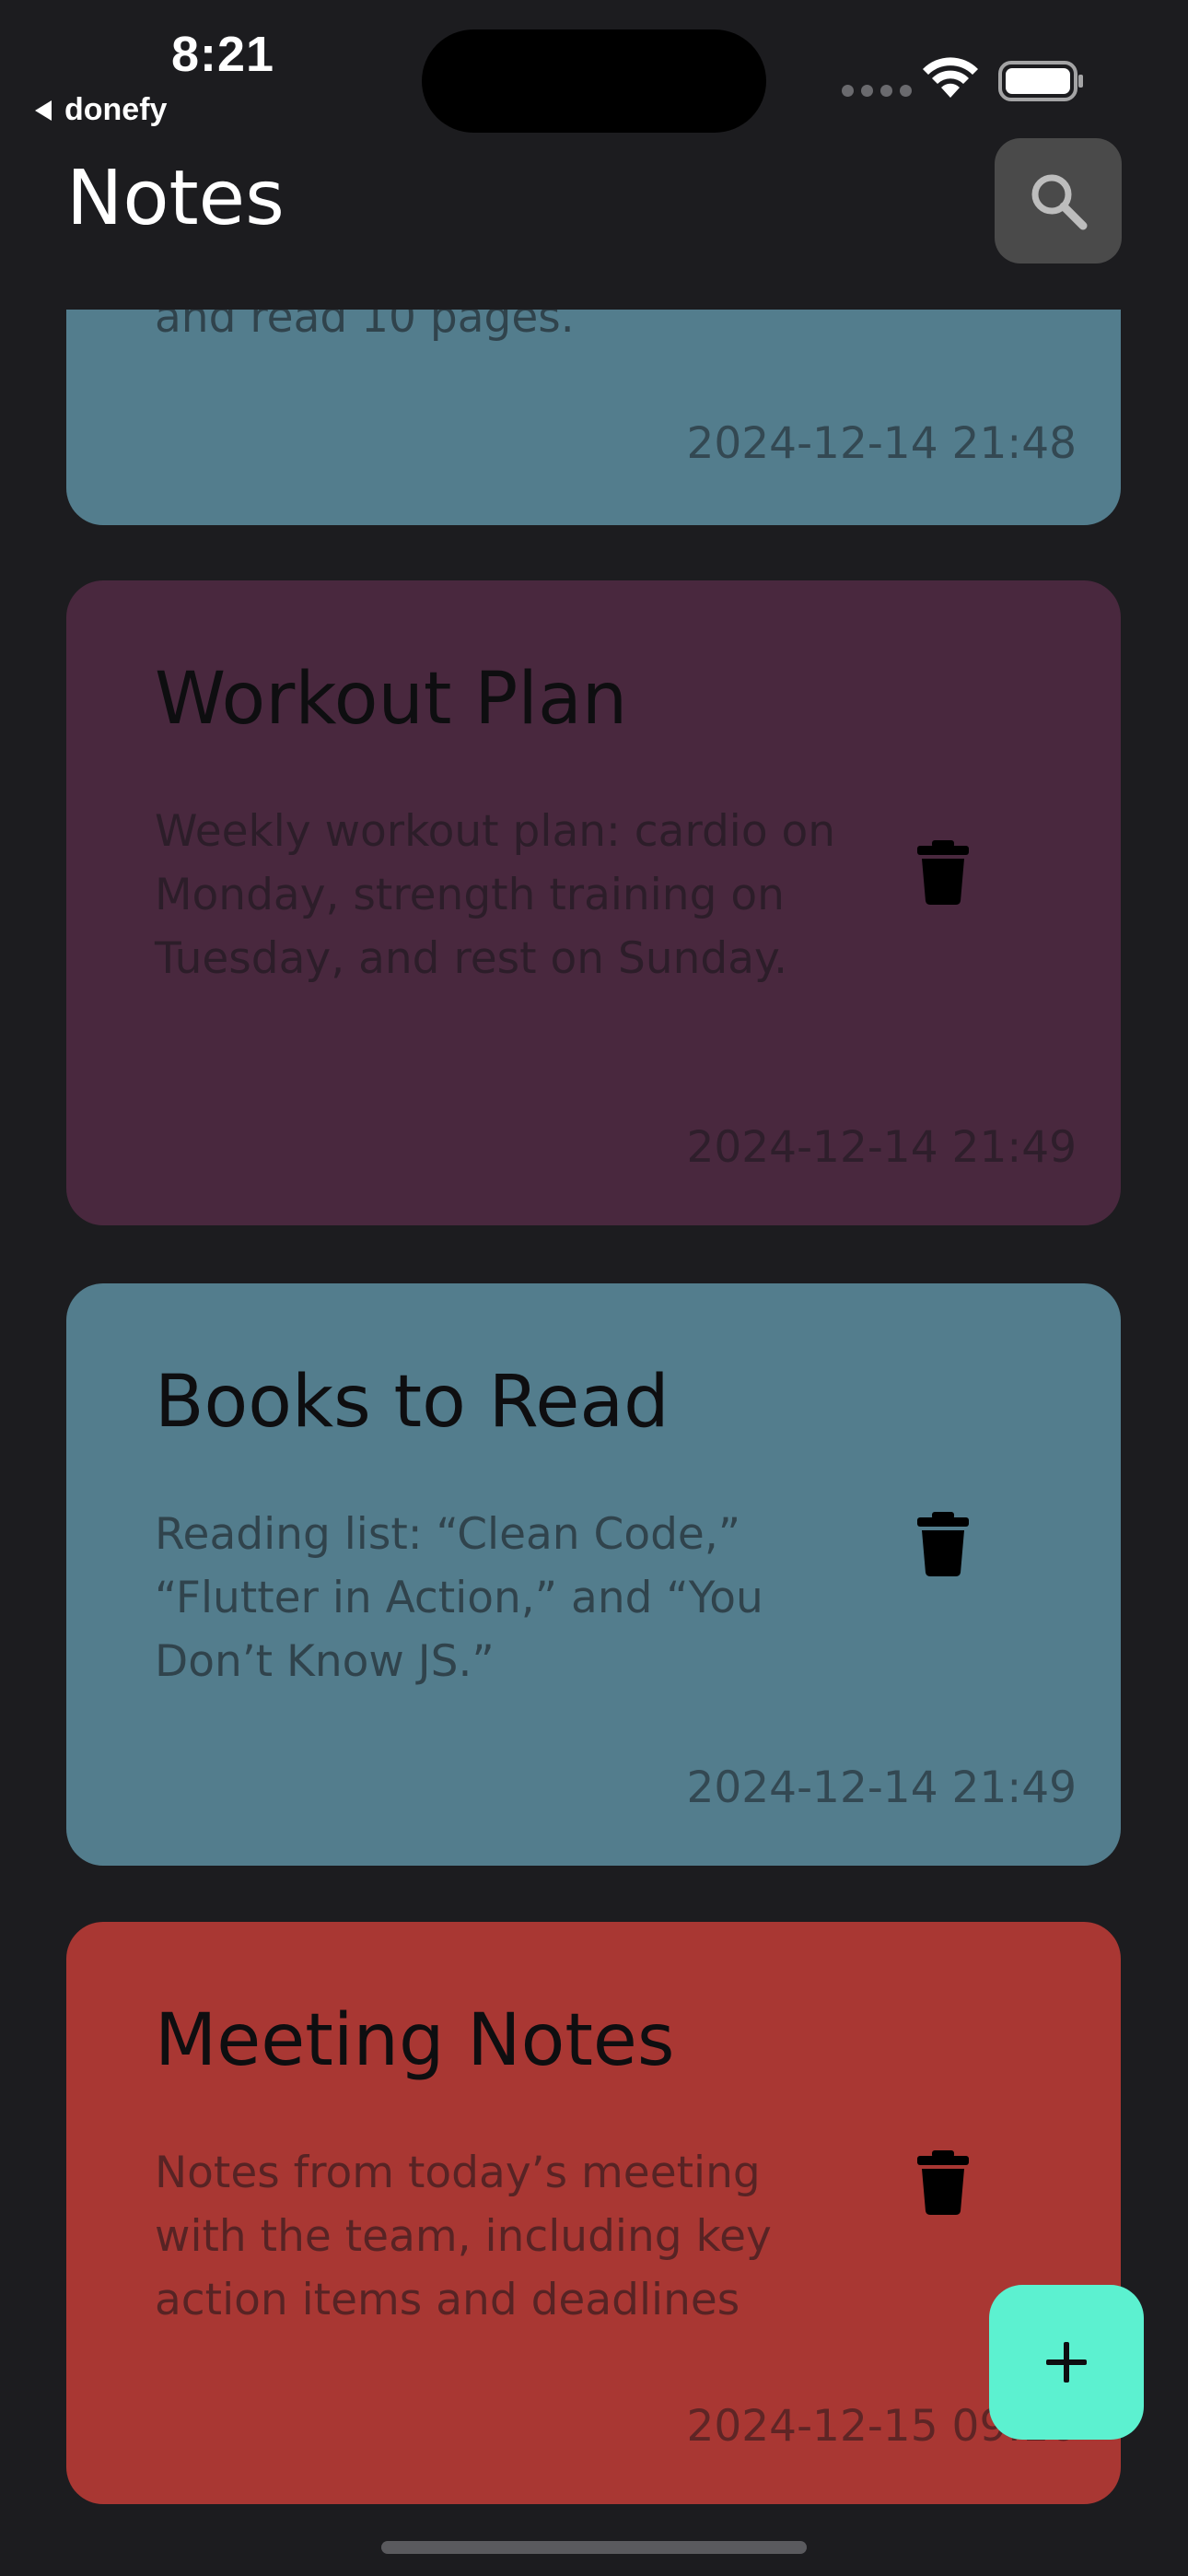 The height and width of the screenshot is (2576, 1188). What do you see at coordinates (593, 417) in the screenshot?
I see `note-card: and read 10 pages. 2024-12-14 21:48` at bounding box center [593, 417].